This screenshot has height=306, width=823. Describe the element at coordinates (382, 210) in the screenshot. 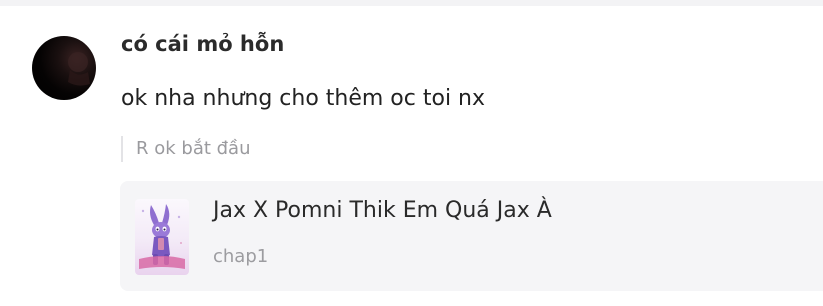

I see `story-title: Jax X Pomni Thik Em Quá Jax À` at that location.